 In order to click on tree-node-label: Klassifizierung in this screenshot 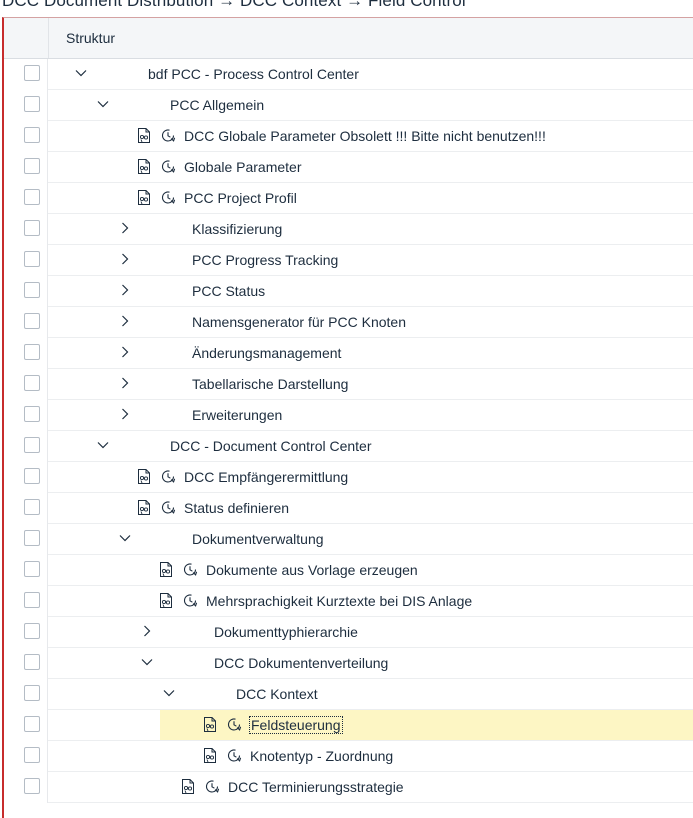, I will do `click(237, 229)`.